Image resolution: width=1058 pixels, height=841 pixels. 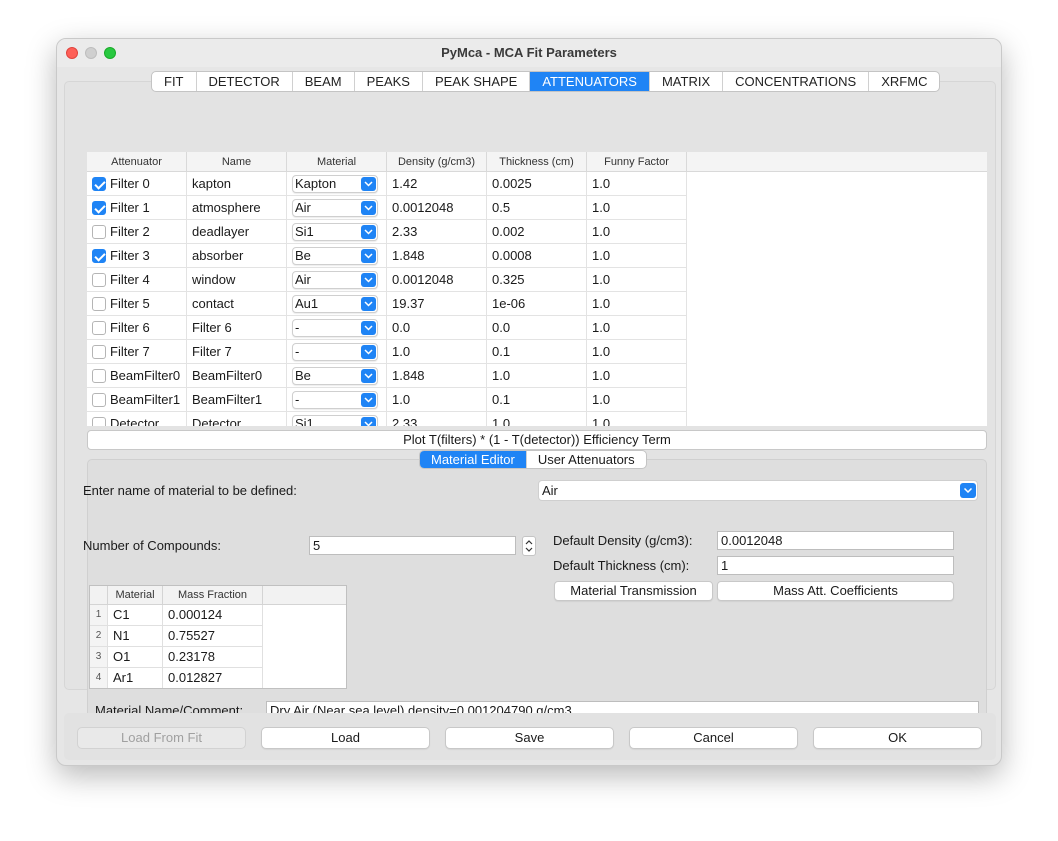 What do you see at coordinates (389, 81) in the screenshot?
I see `tab-peaks: PEAKS` at bounding box center [389, 81].